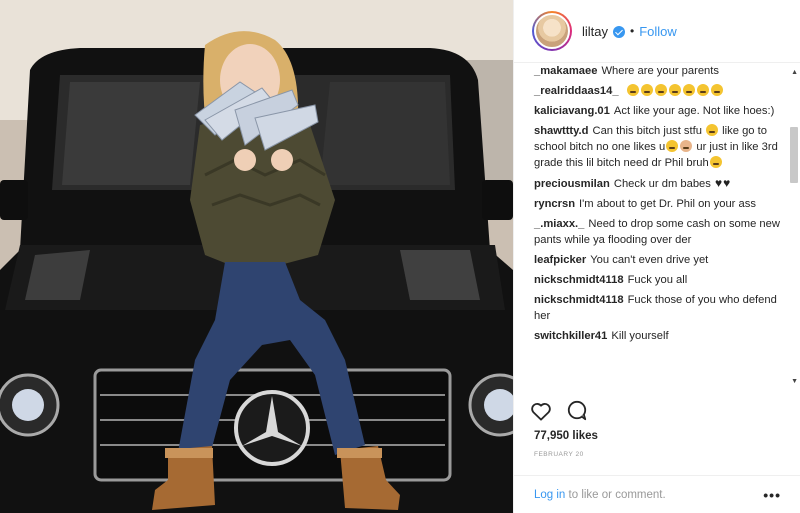 This screenshot has height=513, width=800. Describe the element at coordinates (772, 495) in the screenshot. I see `more-options-icon: •••` at that location.